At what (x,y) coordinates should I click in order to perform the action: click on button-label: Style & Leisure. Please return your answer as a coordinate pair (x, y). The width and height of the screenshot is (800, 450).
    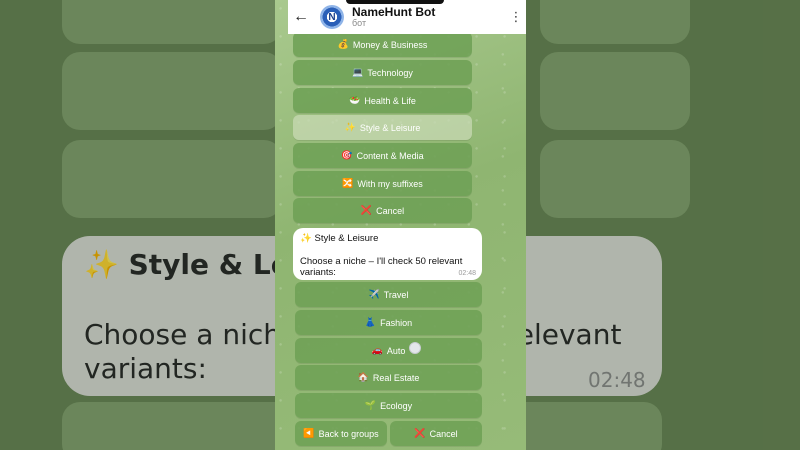
    Looking at the image, I should click on (390, 127).